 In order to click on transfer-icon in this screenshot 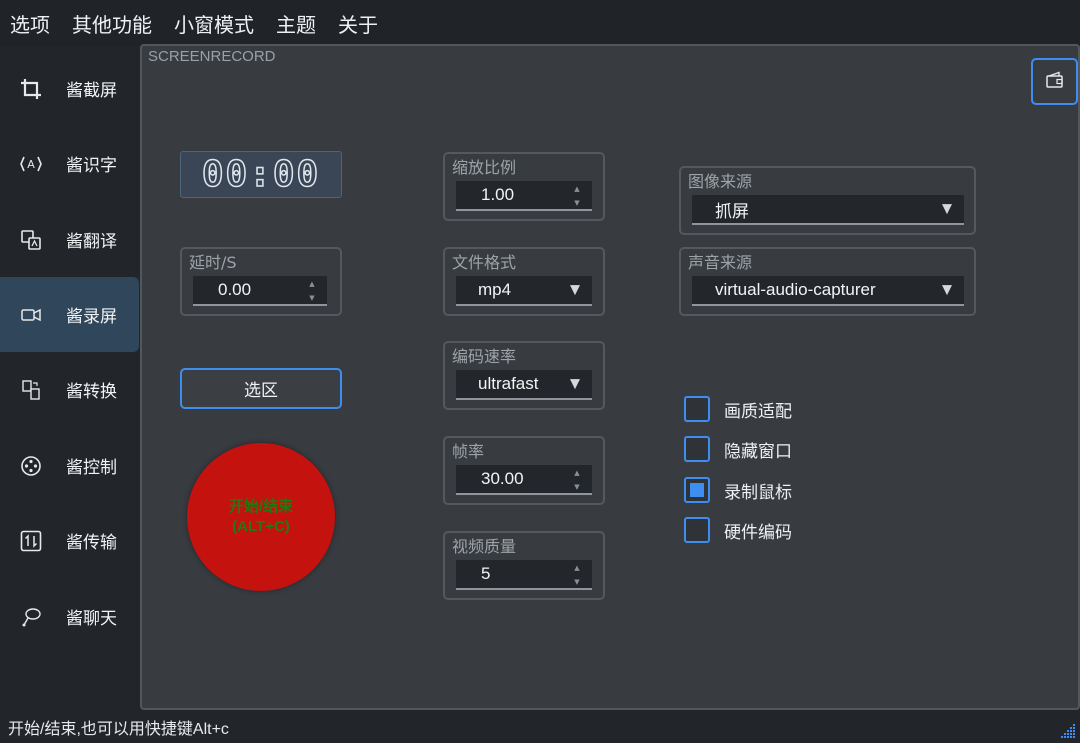, I will do `click(31, 541)`.